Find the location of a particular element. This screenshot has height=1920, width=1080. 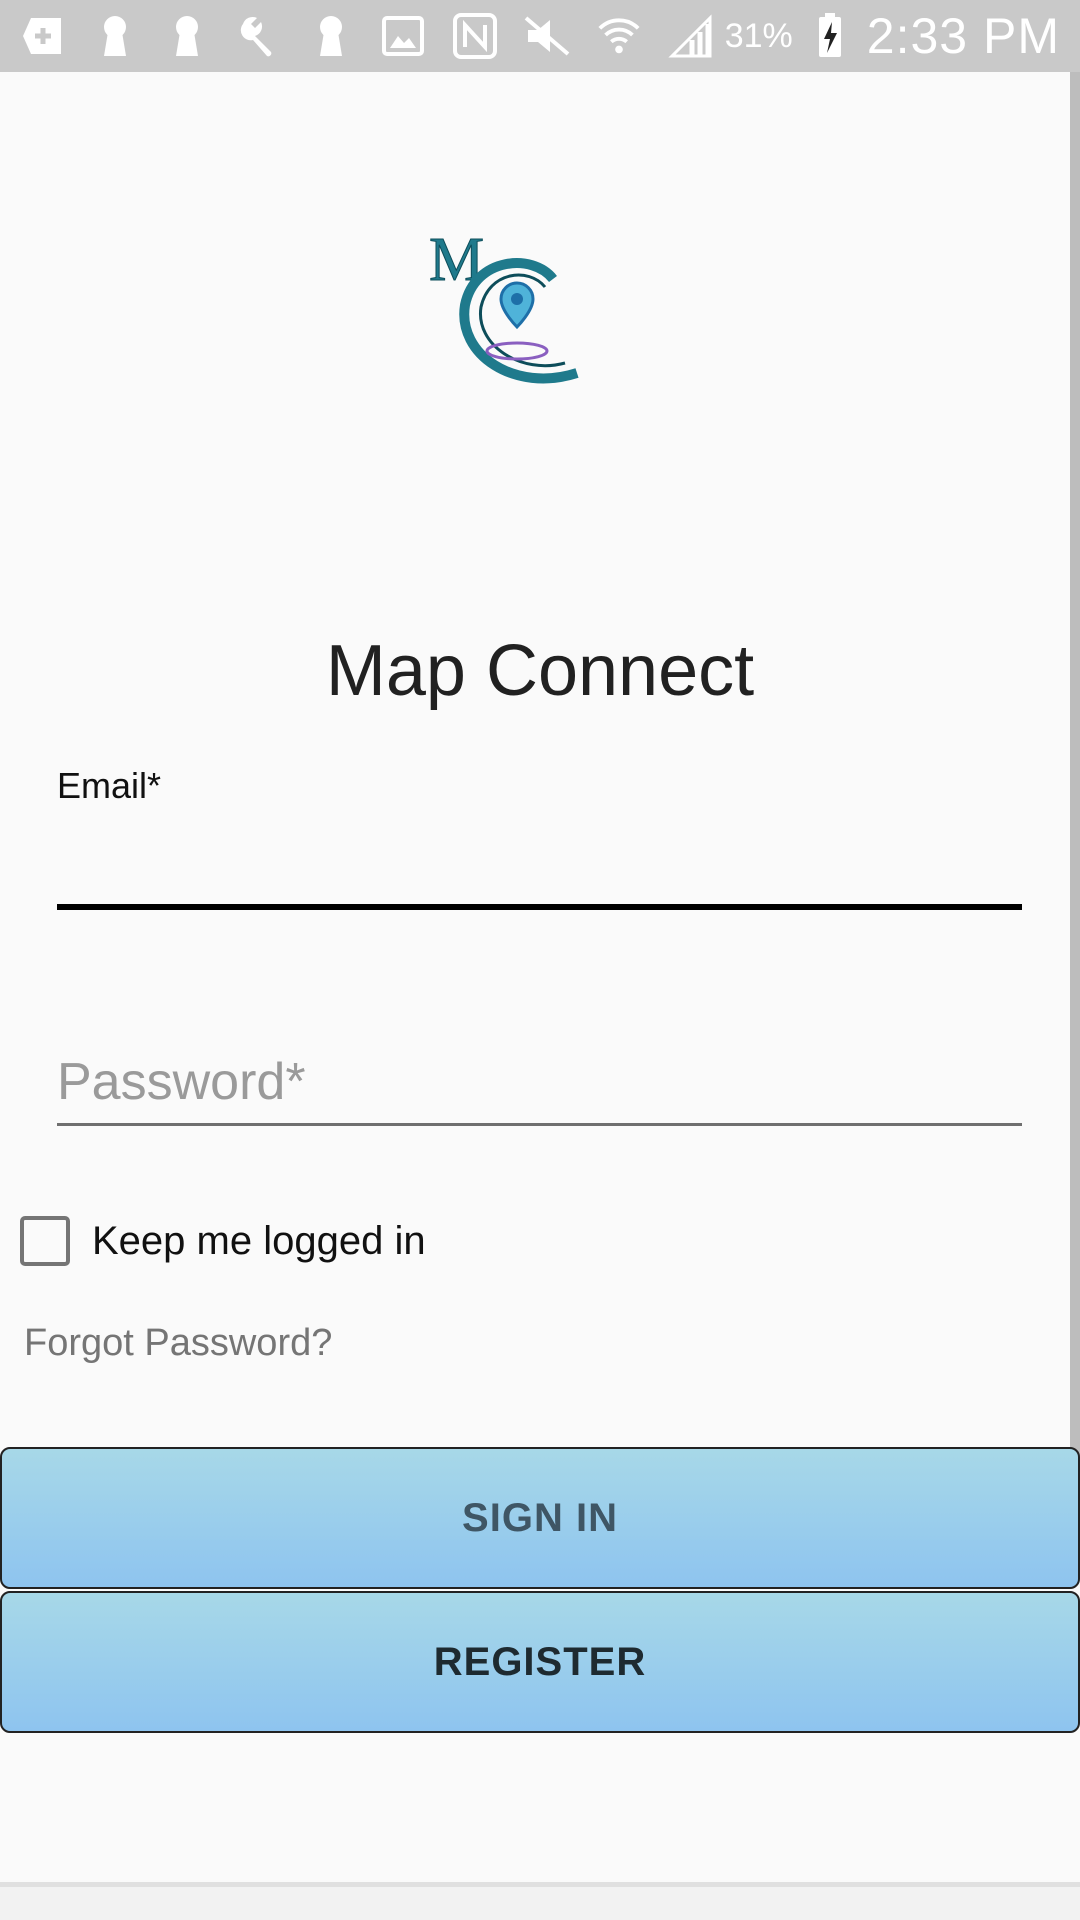

app-title: Map Connect is located at coordinates (540, 671).